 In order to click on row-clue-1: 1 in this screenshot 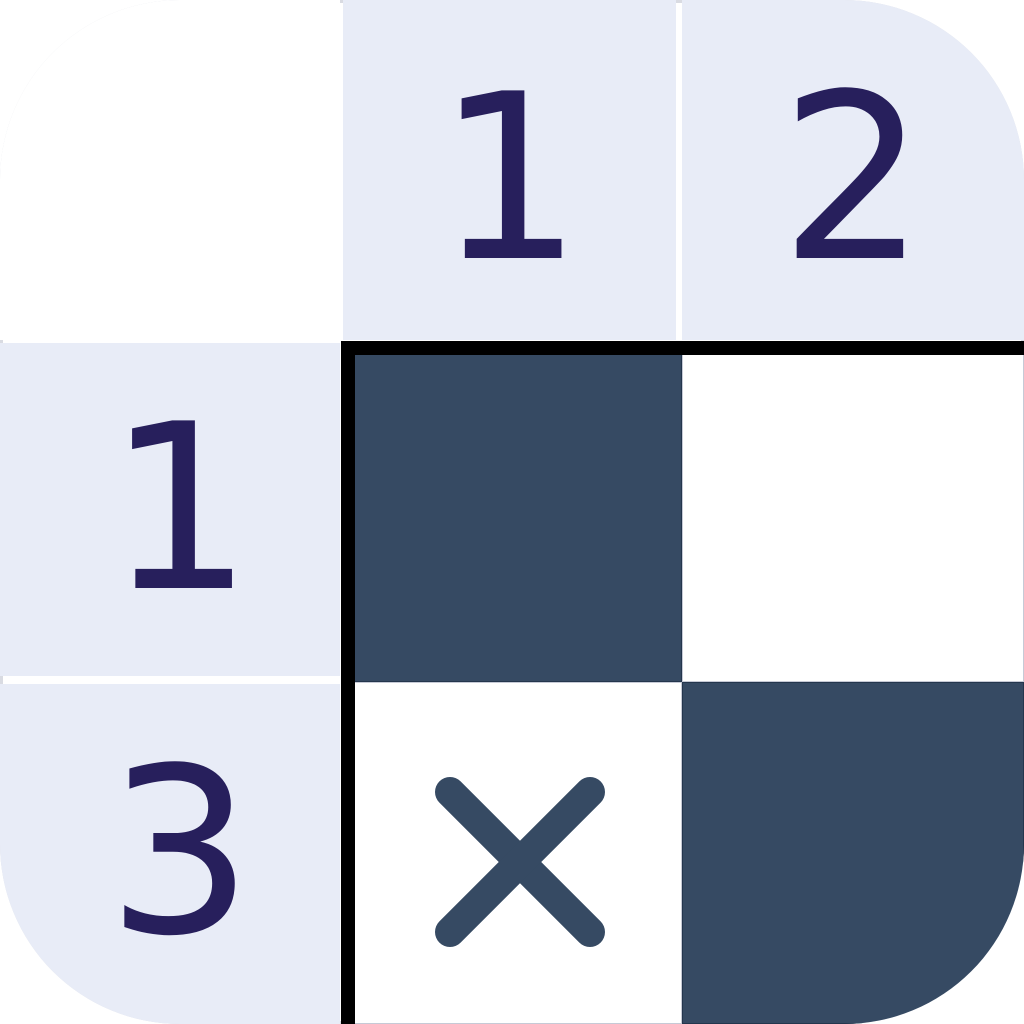, I will do `click(170, 509)`.